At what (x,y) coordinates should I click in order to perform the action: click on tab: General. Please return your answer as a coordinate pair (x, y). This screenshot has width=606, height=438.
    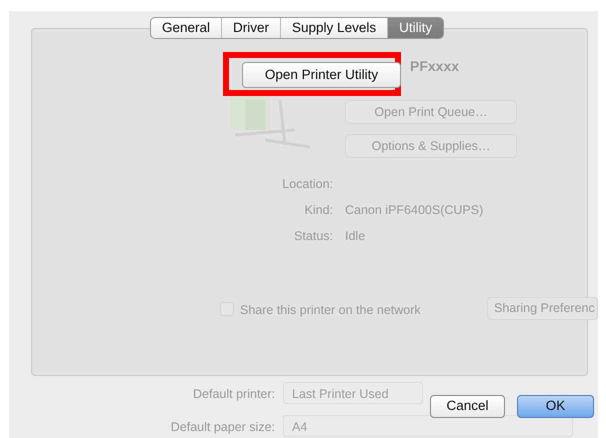
    Looking at the image, I should click on (186, 28).